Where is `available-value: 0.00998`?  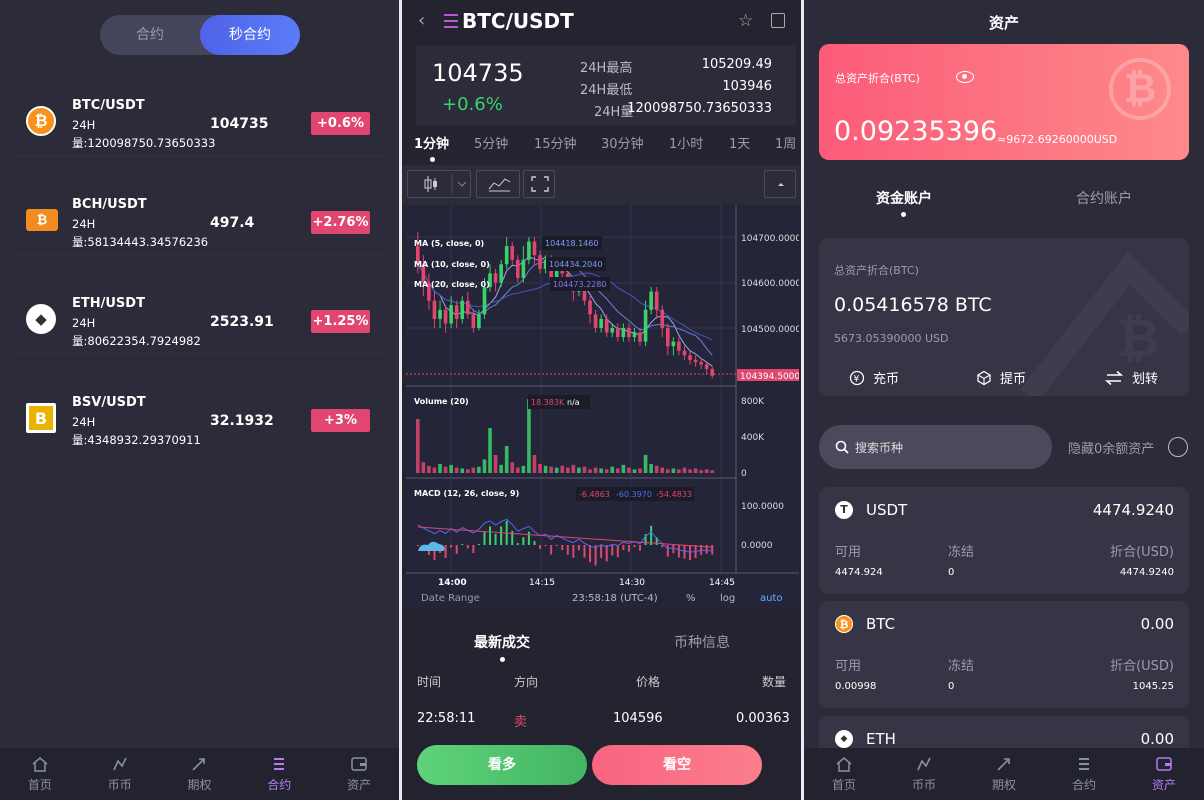
available-value: 0.00998 is located at coordinates (856, 686).